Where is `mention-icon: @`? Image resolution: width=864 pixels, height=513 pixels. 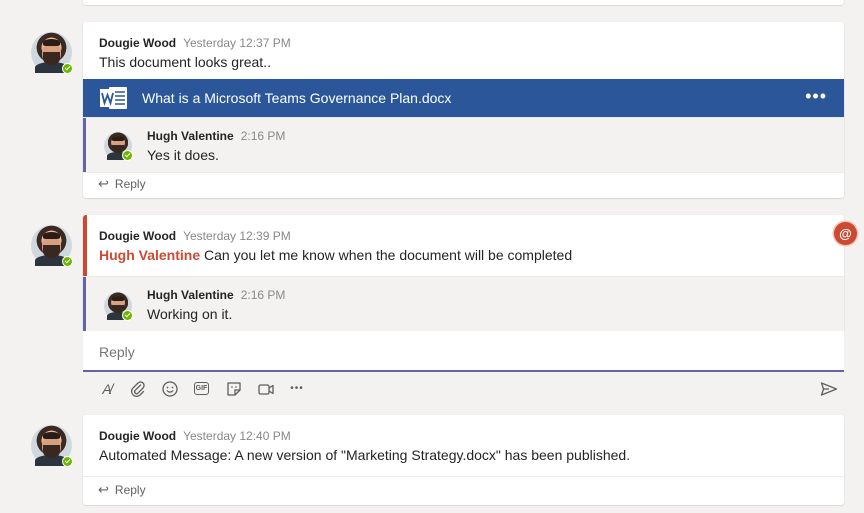 mention-icon: @ is located at coordinates (845, 233).